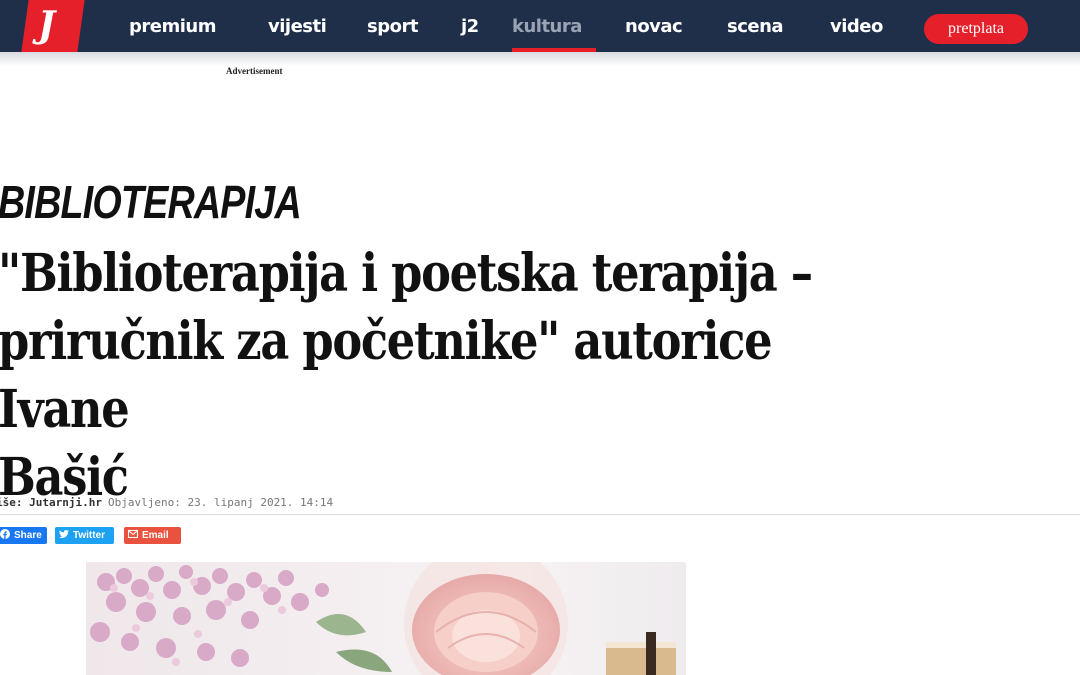 The height and width of the screenshot is (675, 1080). What do you see at coordinates (221, 502) in the screenshot?
I see `publish-date: Objavljeno: 23. lipanj 2021. 14:14` at bounding box center [221, 502].